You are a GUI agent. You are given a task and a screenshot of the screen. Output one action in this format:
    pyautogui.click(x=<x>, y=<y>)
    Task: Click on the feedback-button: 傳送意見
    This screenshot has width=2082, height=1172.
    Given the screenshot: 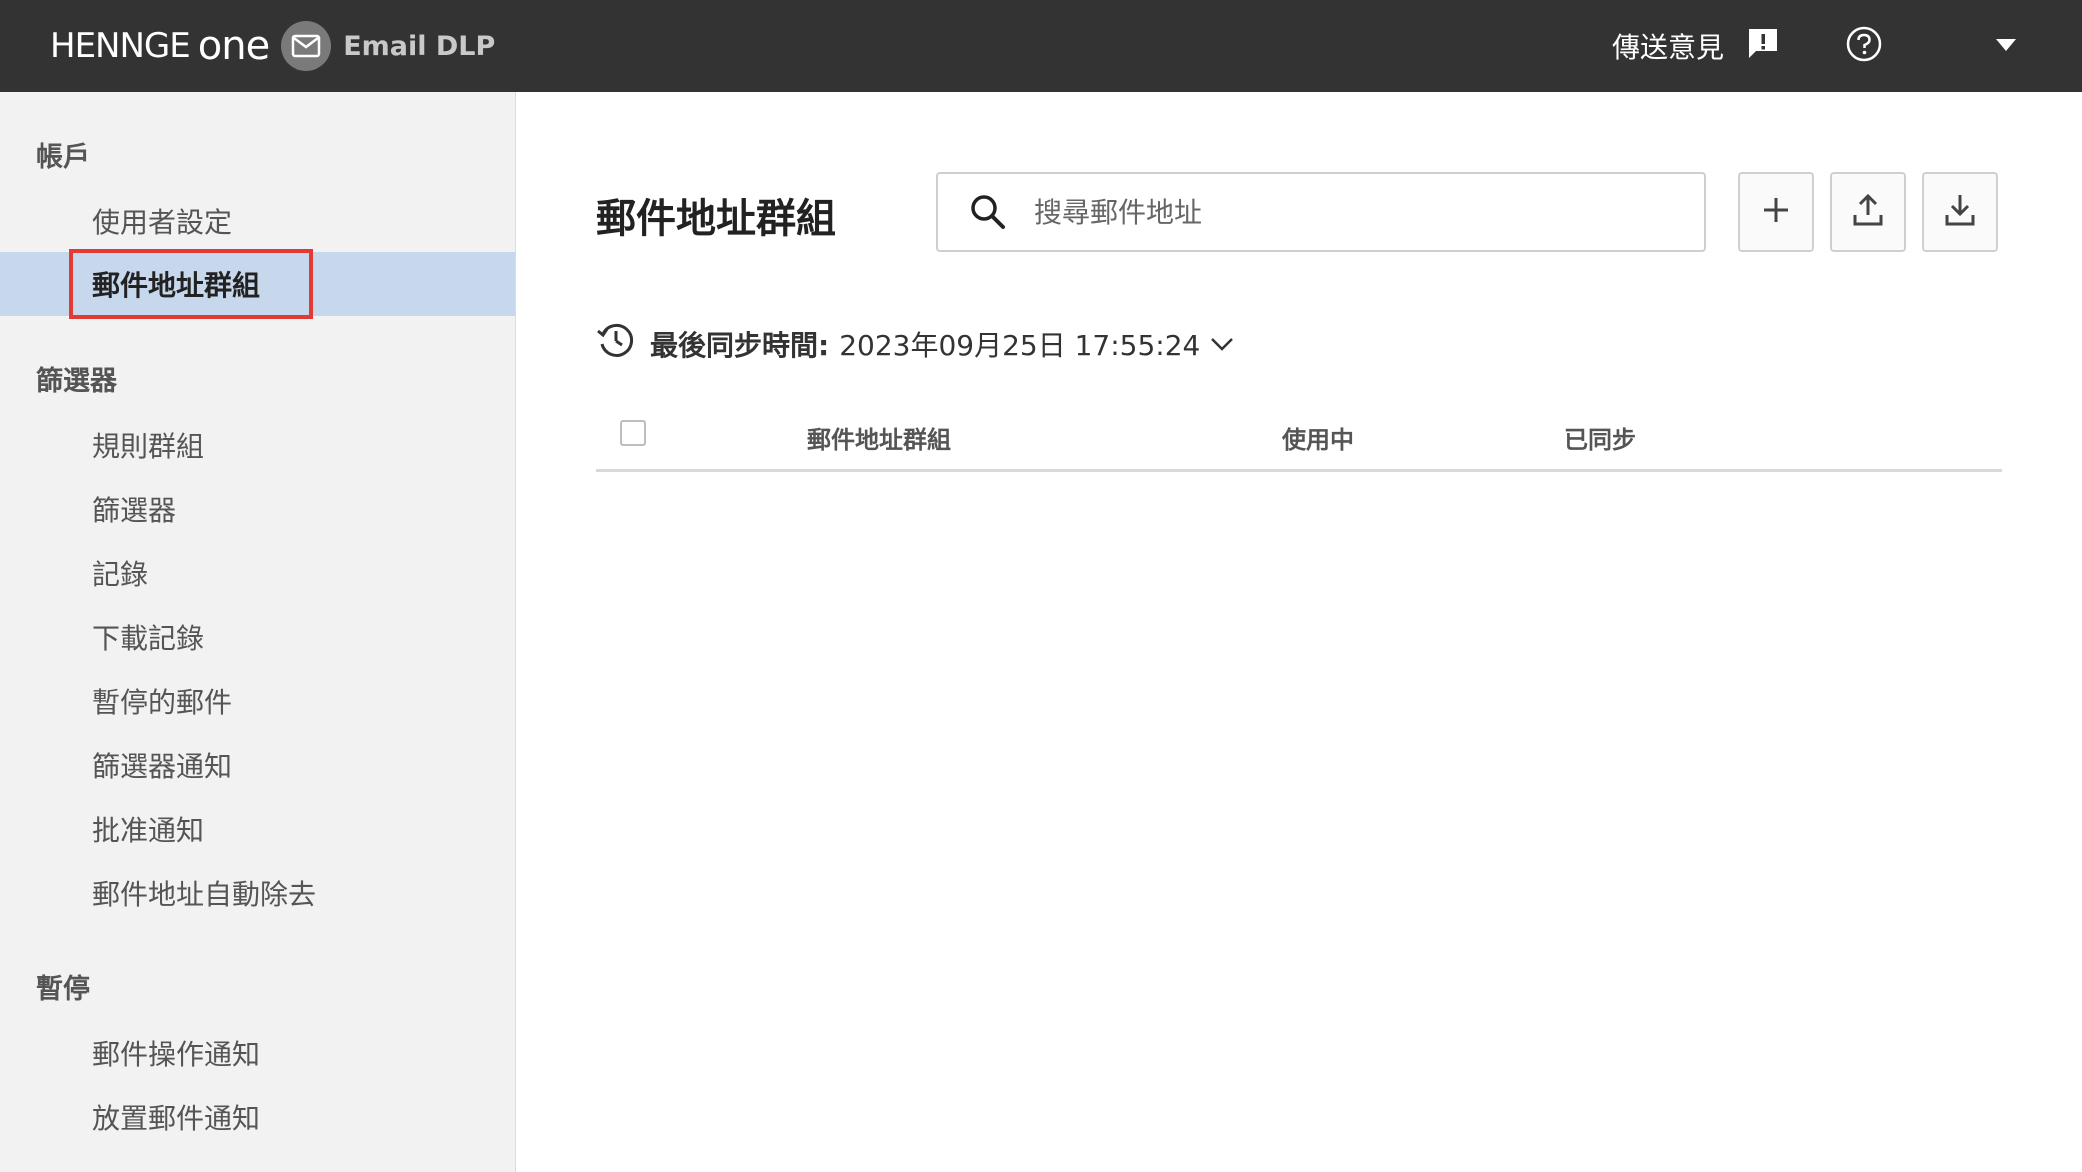 What is the action you would take?
    pyautogui.click(x=1696, y=46)
    